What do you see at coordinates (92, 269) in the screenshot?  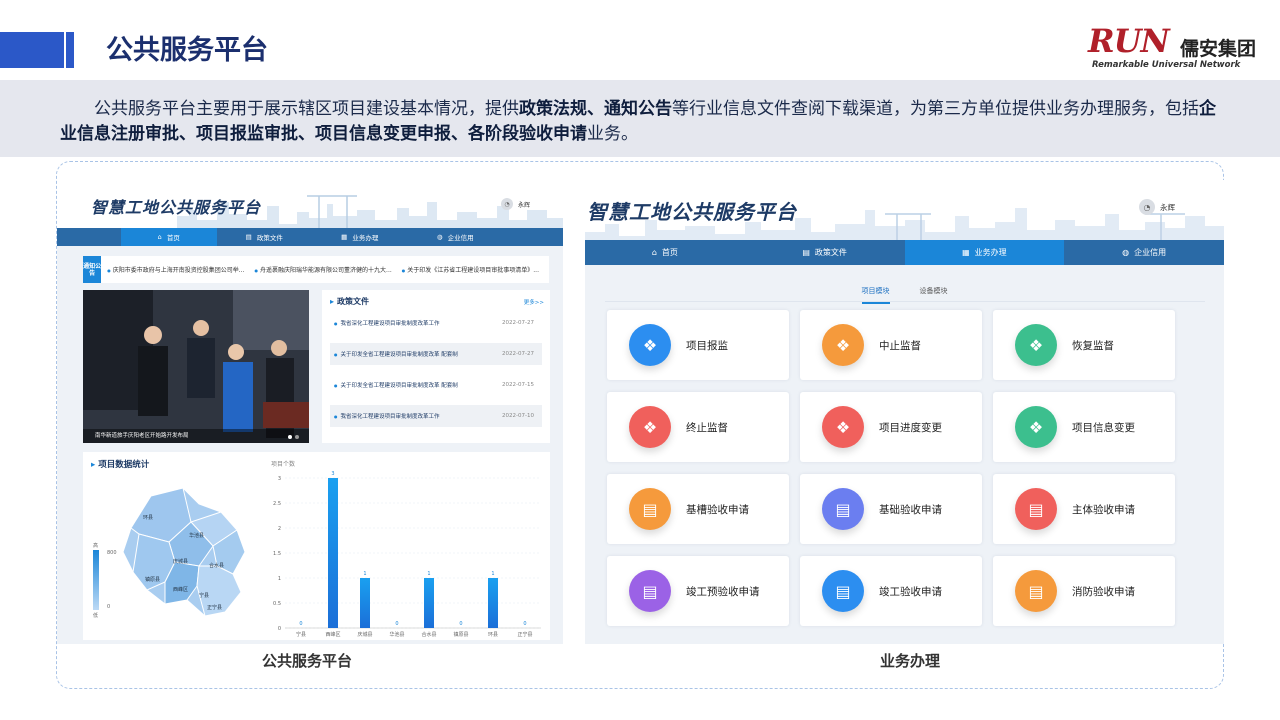 I see `notice-badge: 通知公告` at bounding box center [92, 269].